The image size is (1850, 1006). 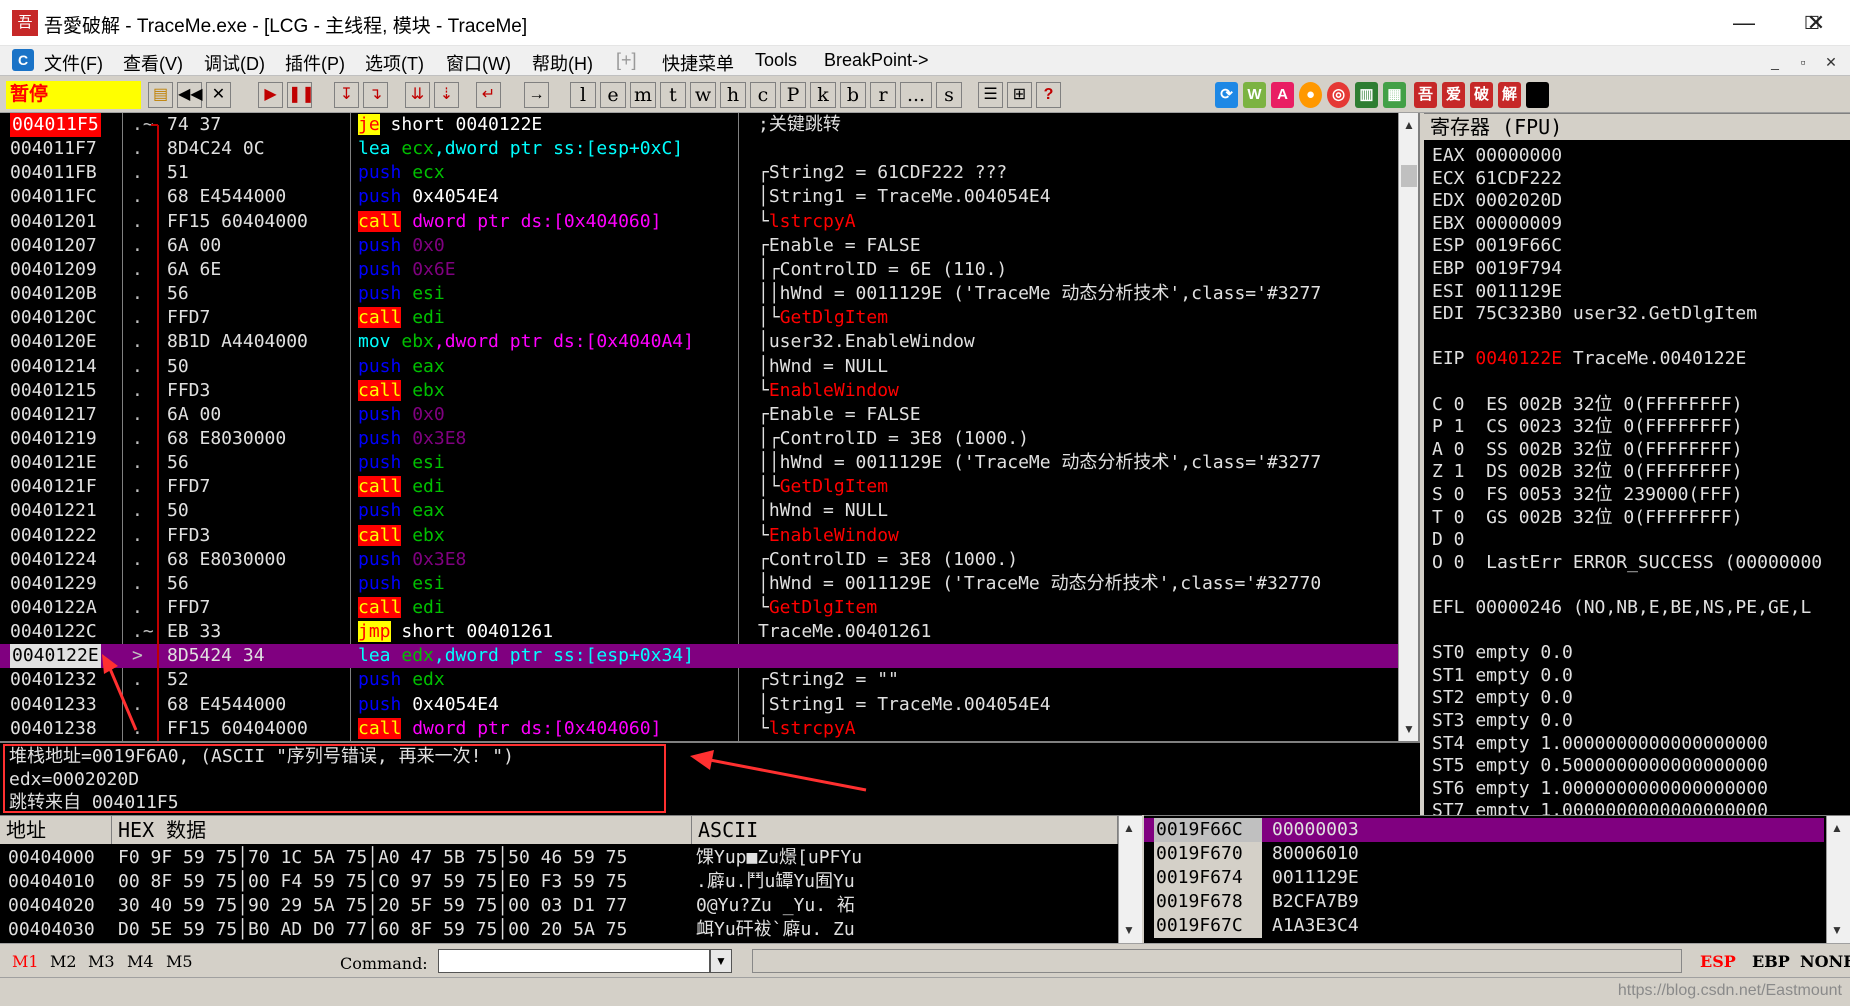 I want to click on minimize-button: —, so click(x=1744, y=23).